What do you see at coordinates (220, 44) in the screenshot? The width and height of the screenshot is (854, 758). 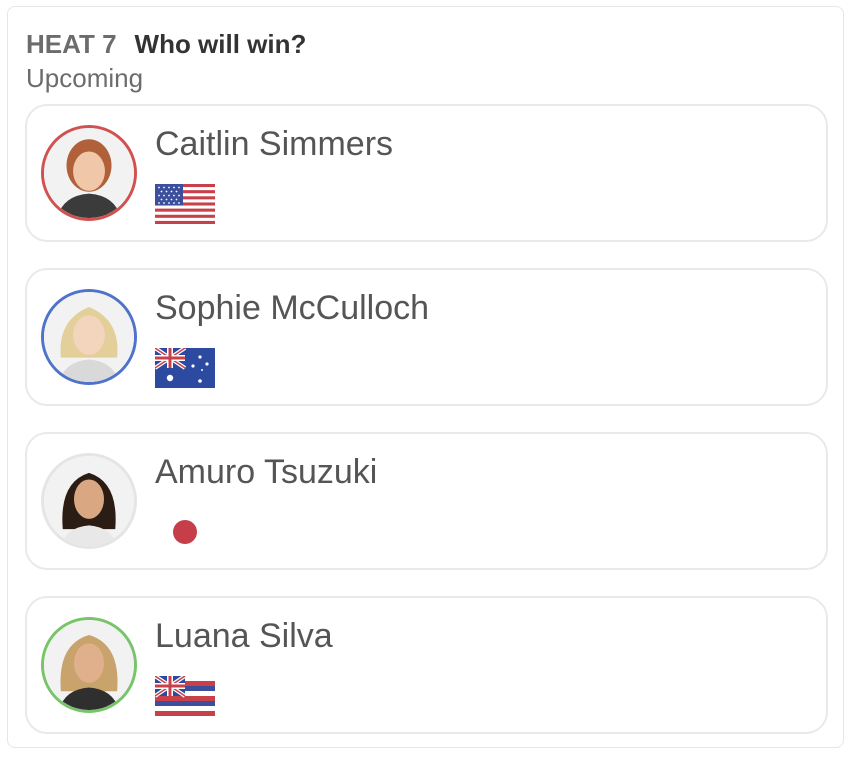 I see `prediction-question: Who will win?` at bounding box center [220, 44].